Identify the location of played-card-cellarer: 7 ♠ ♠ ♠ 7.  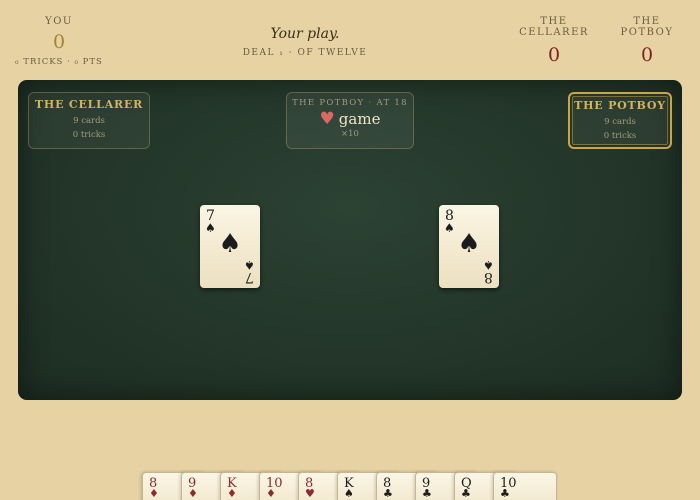
(230, 246).